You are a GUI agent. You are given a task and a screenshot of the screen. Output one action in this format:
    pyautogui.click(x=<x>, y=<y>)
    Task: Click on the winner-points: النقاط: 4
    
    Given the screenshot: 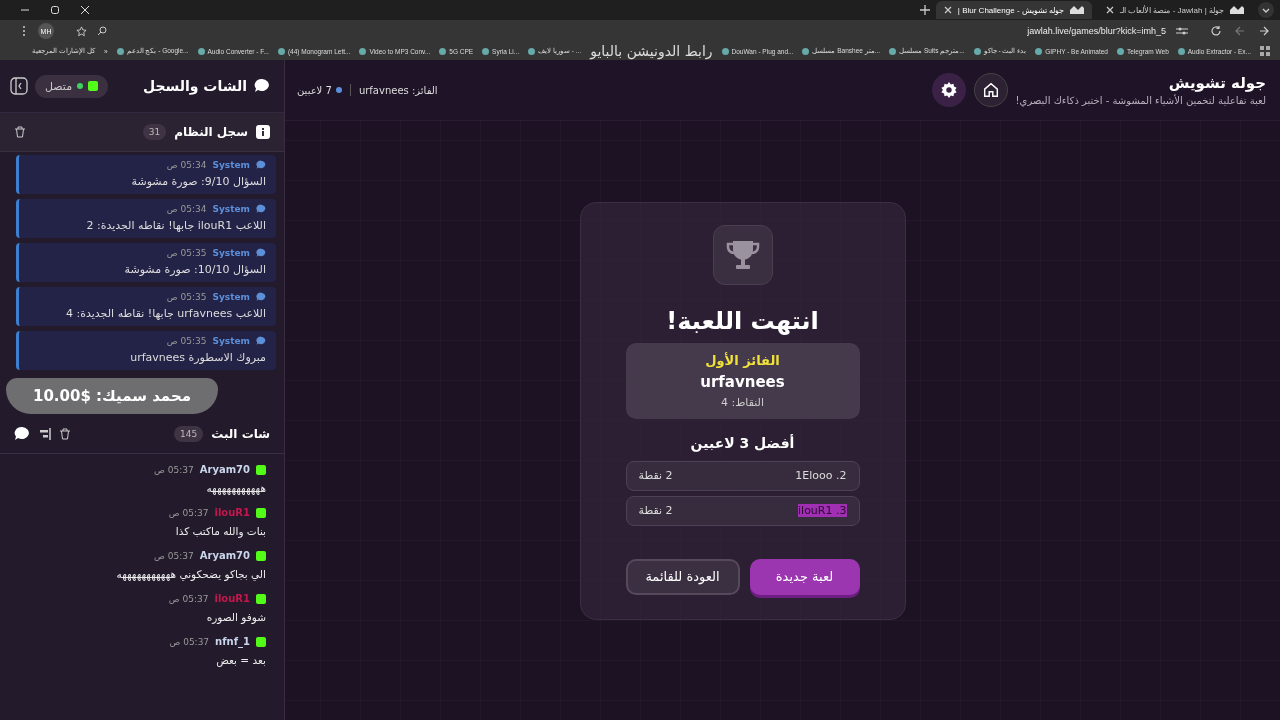 What is the action you would take?
    pyautogui.click(x=742, y=402)
    